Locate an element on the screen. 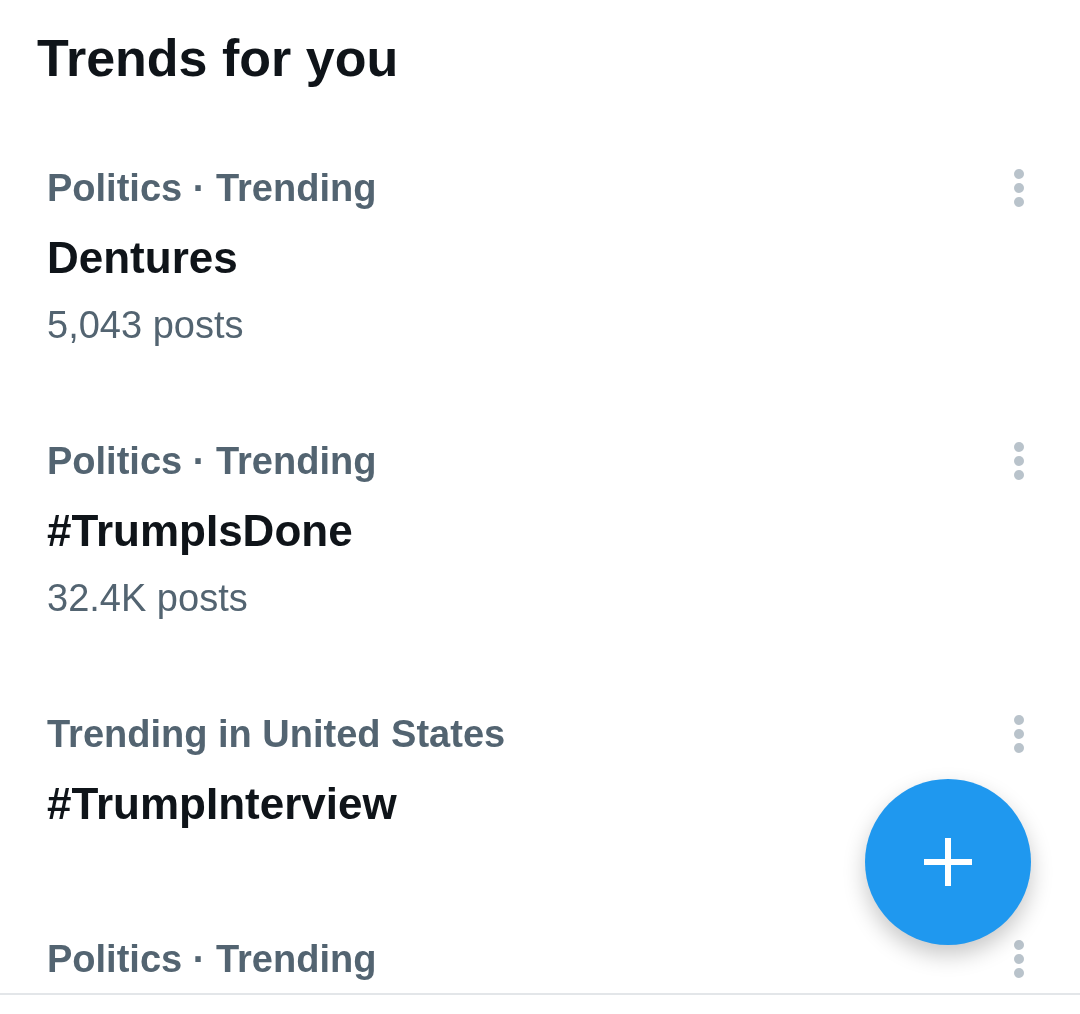 The height and width of the screenshot is (1014, 1080). trend-name: #TrumpIsDone is located at coordinates (200, 530).